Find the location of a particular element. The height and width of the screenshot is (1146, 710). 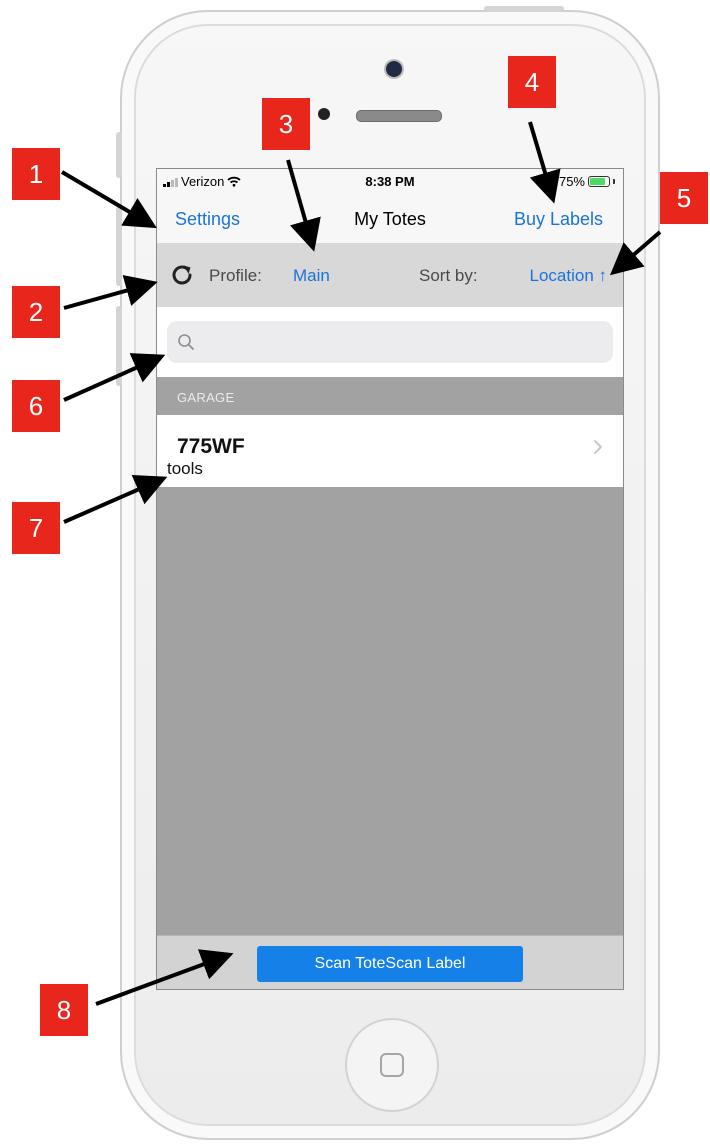

search-icon is located at coordinates (186, 342).